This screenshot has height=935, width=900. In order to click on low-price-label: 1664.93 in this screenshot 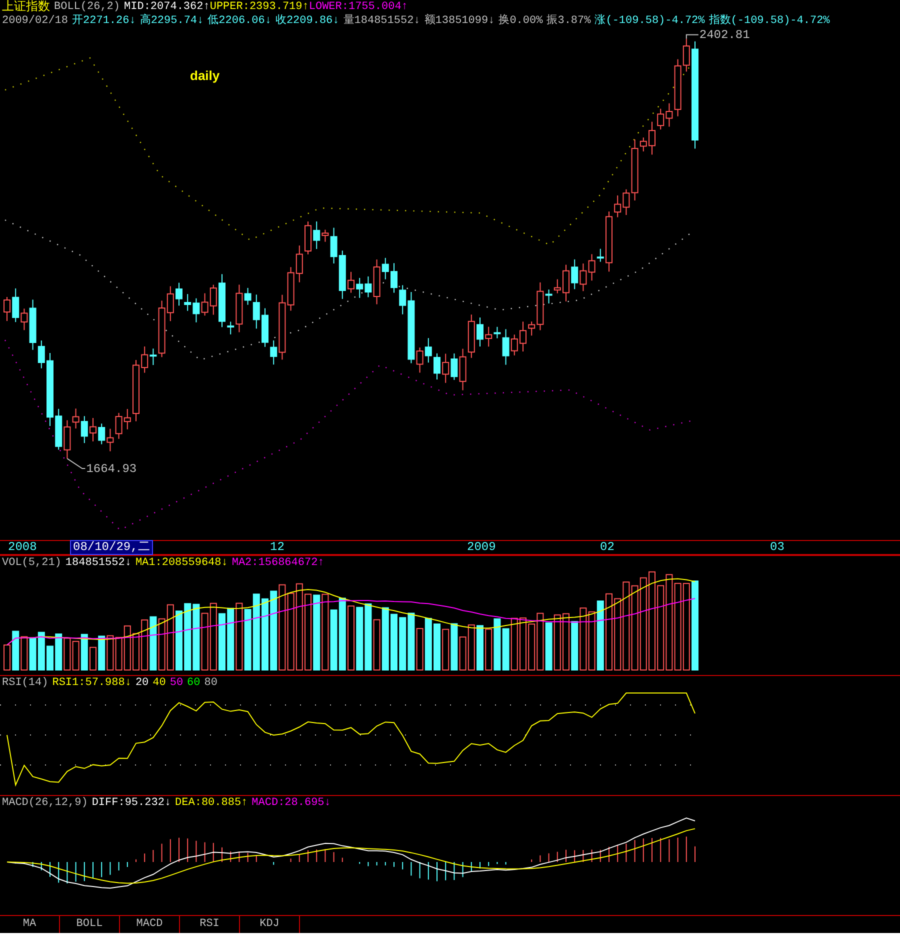, I will do `click(111, 469)`.